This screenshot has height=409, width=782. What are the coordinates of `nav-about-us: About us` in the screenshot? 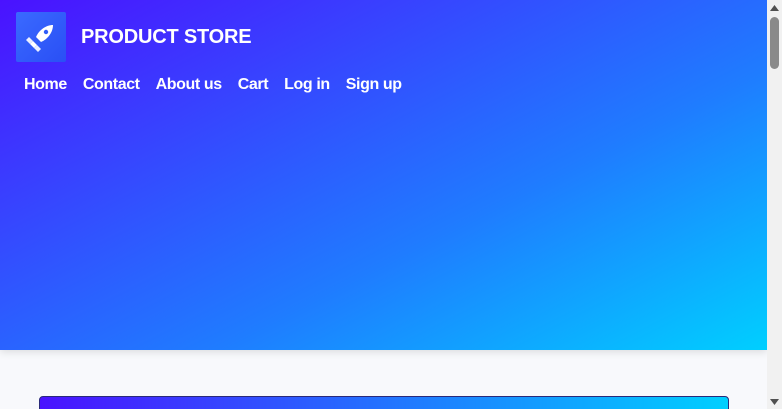 It's located at (189, 85).